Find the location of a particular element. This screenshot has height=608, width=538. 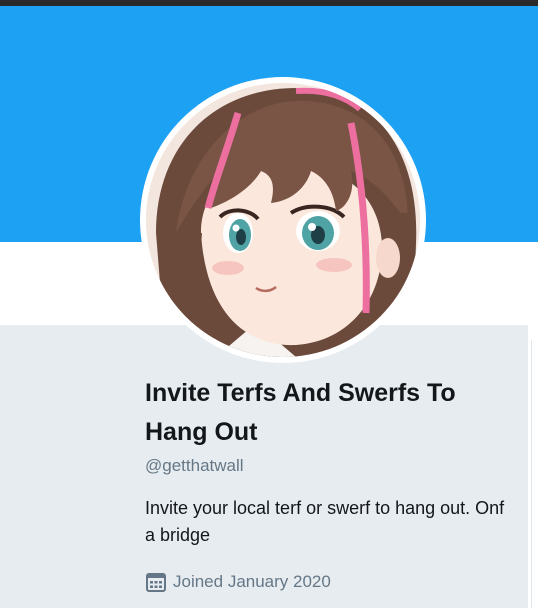

join-date-text: Joined January 2020 is located at coordinates (252, 581).